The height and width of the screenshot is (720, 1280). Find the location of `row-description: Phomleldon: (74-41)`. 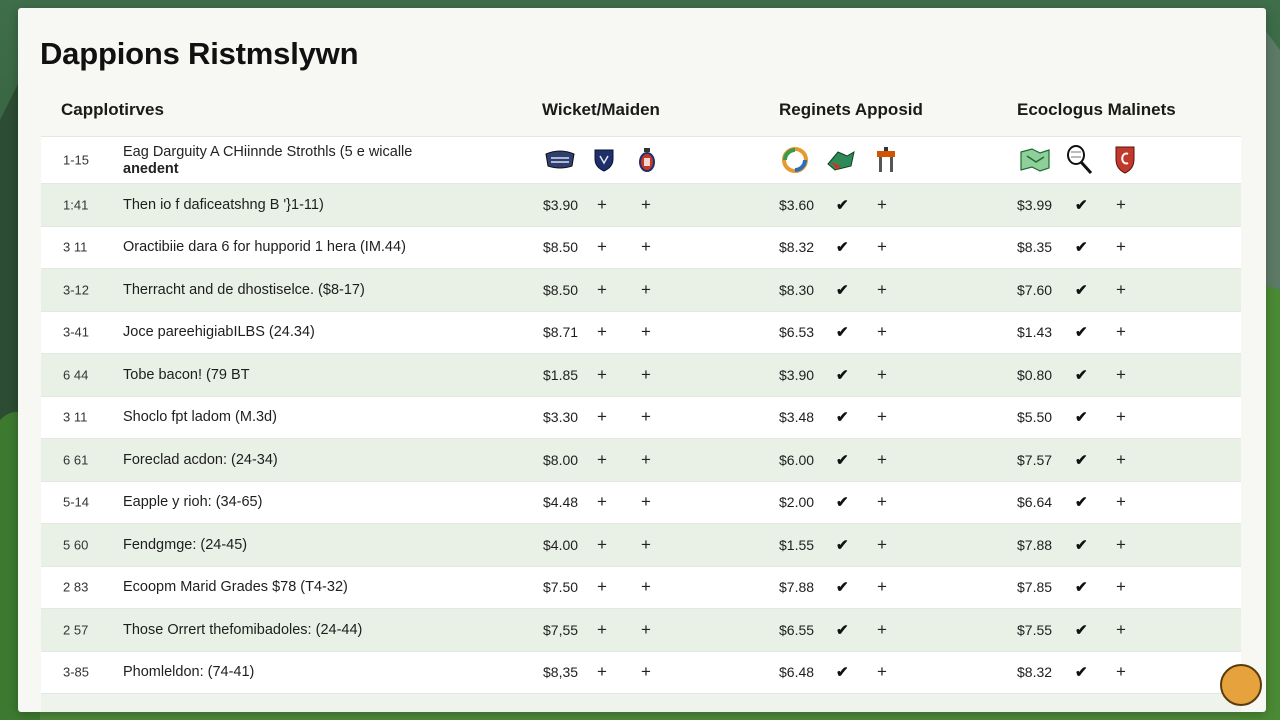

row-description: Phomleldon: (74-41) is located at coordinates (189, 672).